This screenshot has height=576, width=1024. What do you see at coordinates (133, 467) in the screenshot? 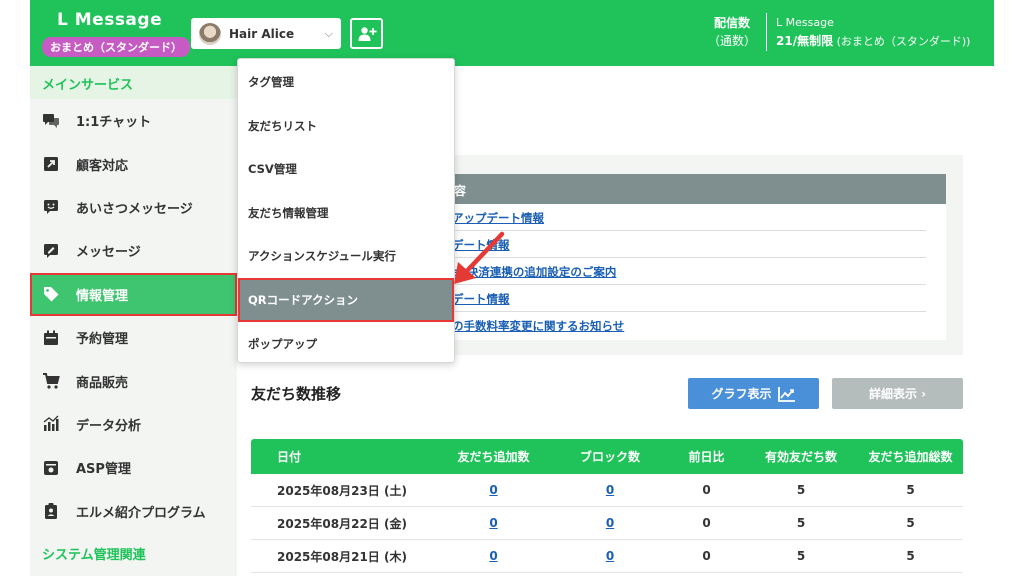
I see `sidebar-item-asp: ASP管理` at bounding box center [133, 467].